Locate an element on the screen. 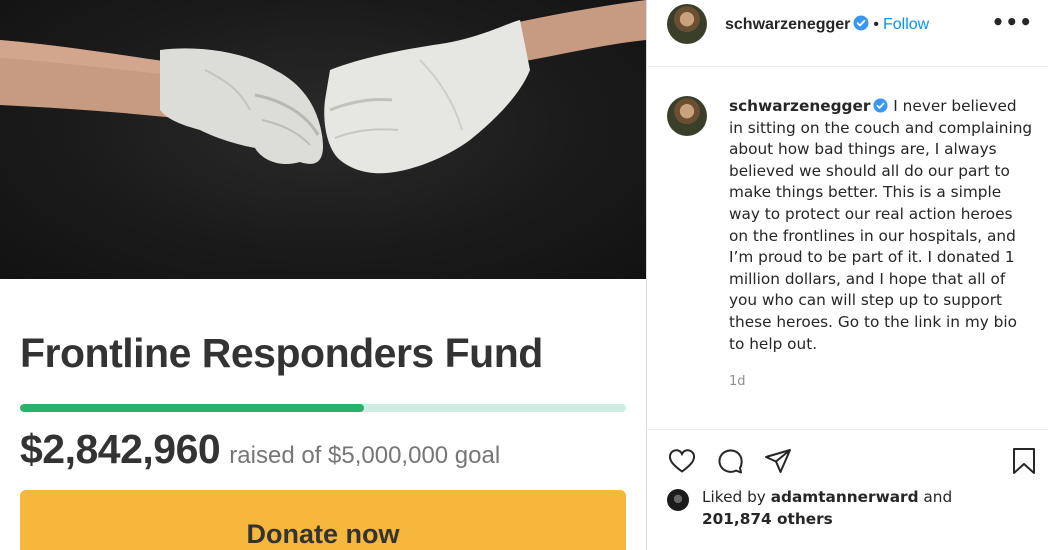 This screenshot has width=1048, height=550. header-username: schwarzenegger is located at coordinates (787, 24).